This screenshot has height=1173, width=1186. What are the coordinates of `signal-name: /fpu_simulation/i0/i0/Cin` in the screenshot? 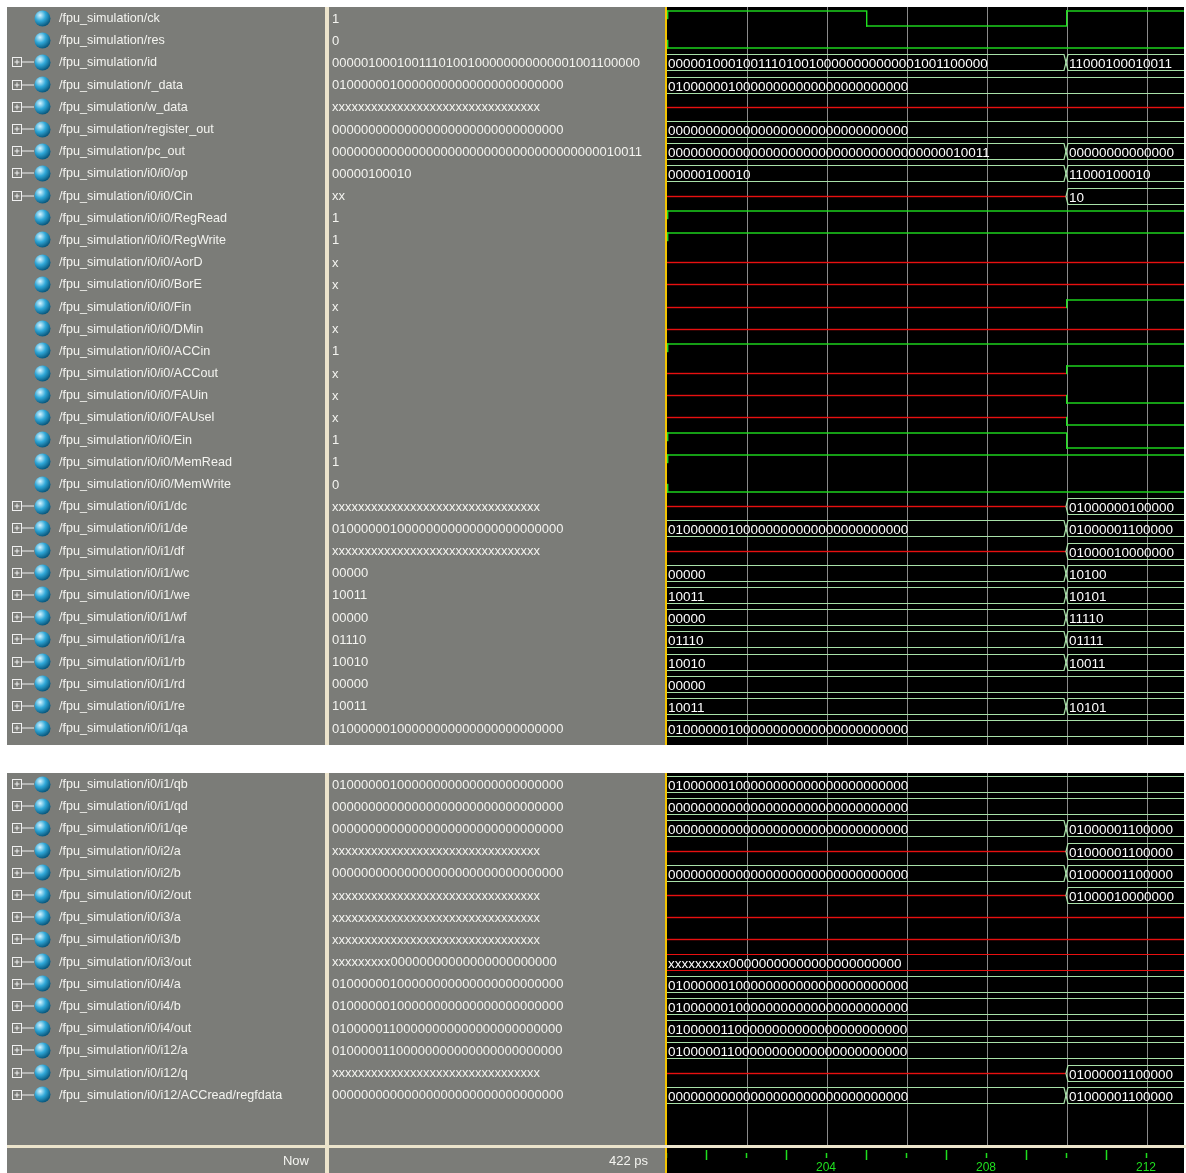 It's located at (126, 195).